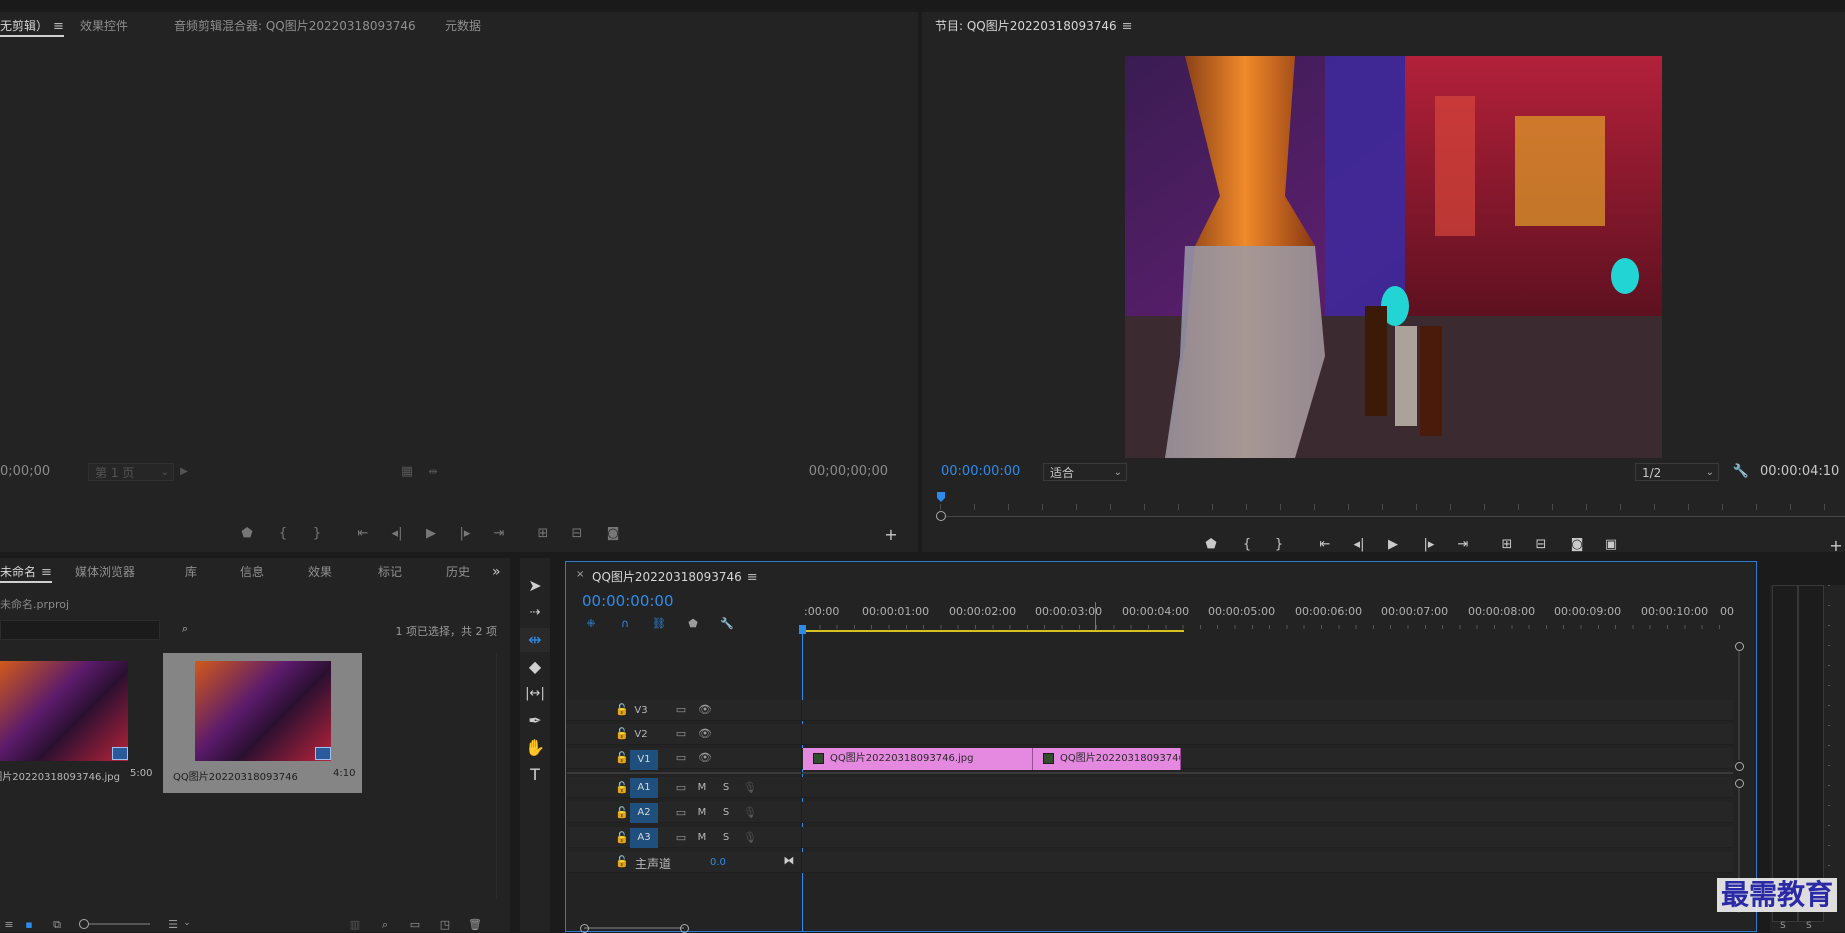 This screenshot has height=933, width=1845. Describe the element at coordinates (1085, 472) in the screenshot. I see `fit-select: 适合 ⌄` at that location.